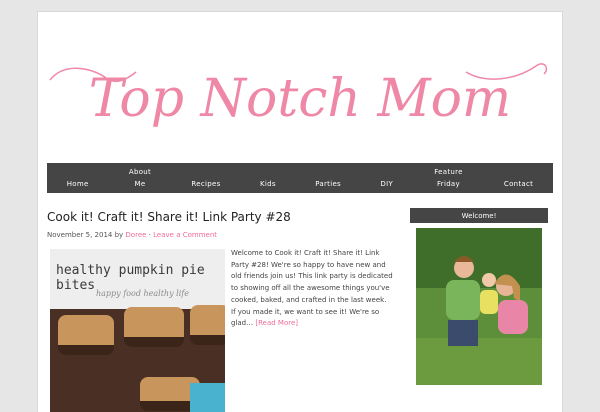 The image size is (600, 412). I want to click on nav-item-about-me: About Me, so click(140, 178).